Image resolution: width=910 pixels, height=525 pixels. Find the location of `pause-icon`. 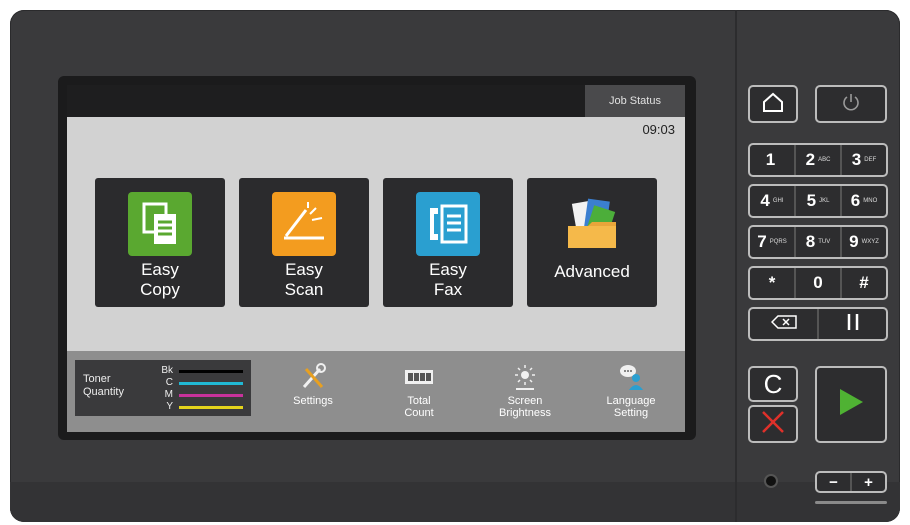

pause-icon is located at coordinates (853, 324).